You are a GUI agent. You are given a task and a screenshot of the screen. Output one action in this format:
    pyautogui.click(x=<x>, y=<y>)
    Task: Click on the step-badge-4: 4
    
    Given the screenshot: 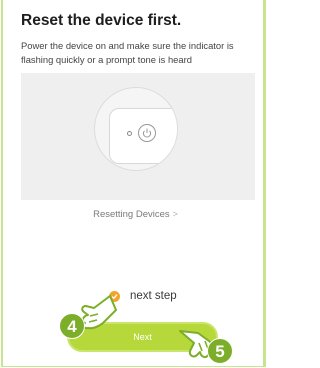 What is the action you would take?
    pyautogui.click(x=72, y=326)
    